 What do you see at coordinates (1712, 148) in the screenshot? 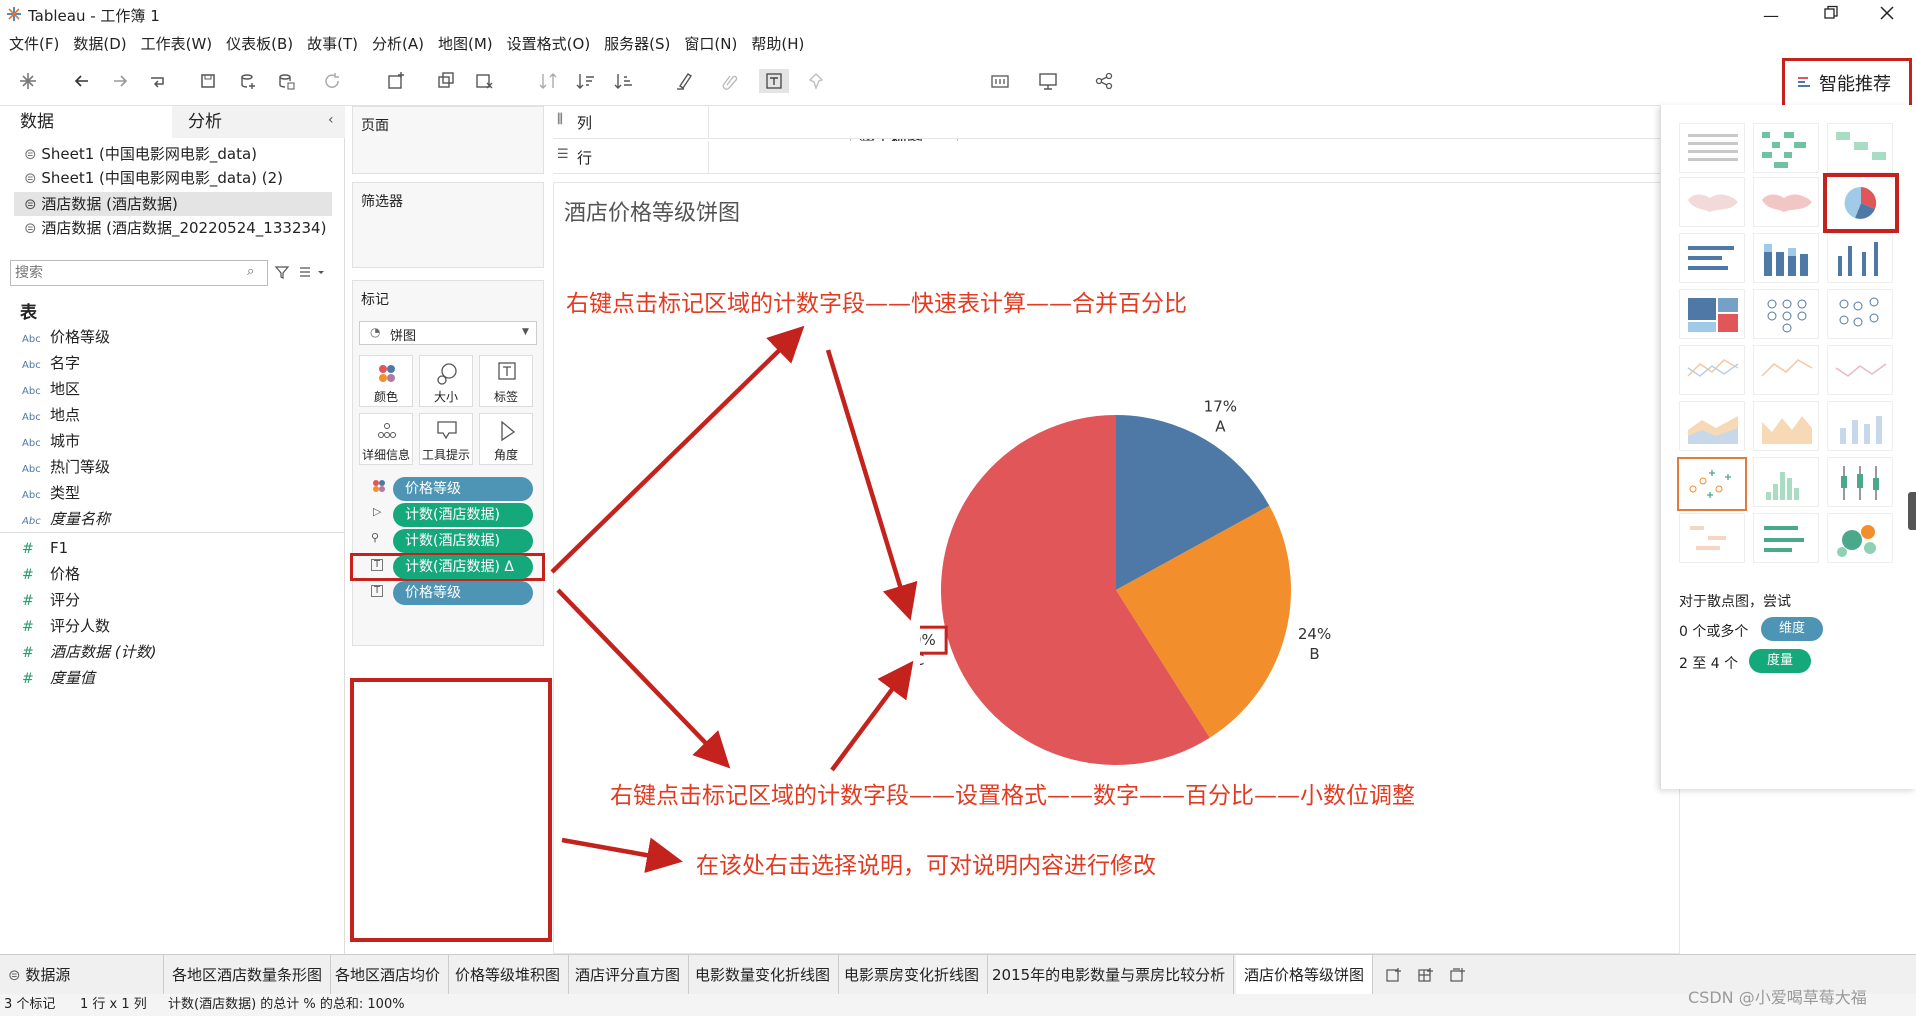
I see `chart-type-text-table` at bounding box center [1712, 148].